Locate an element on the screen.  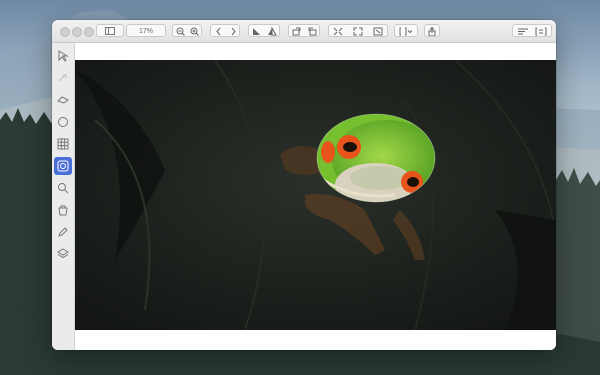
sidebar-toggle-button is located at coordinates (110, 30).